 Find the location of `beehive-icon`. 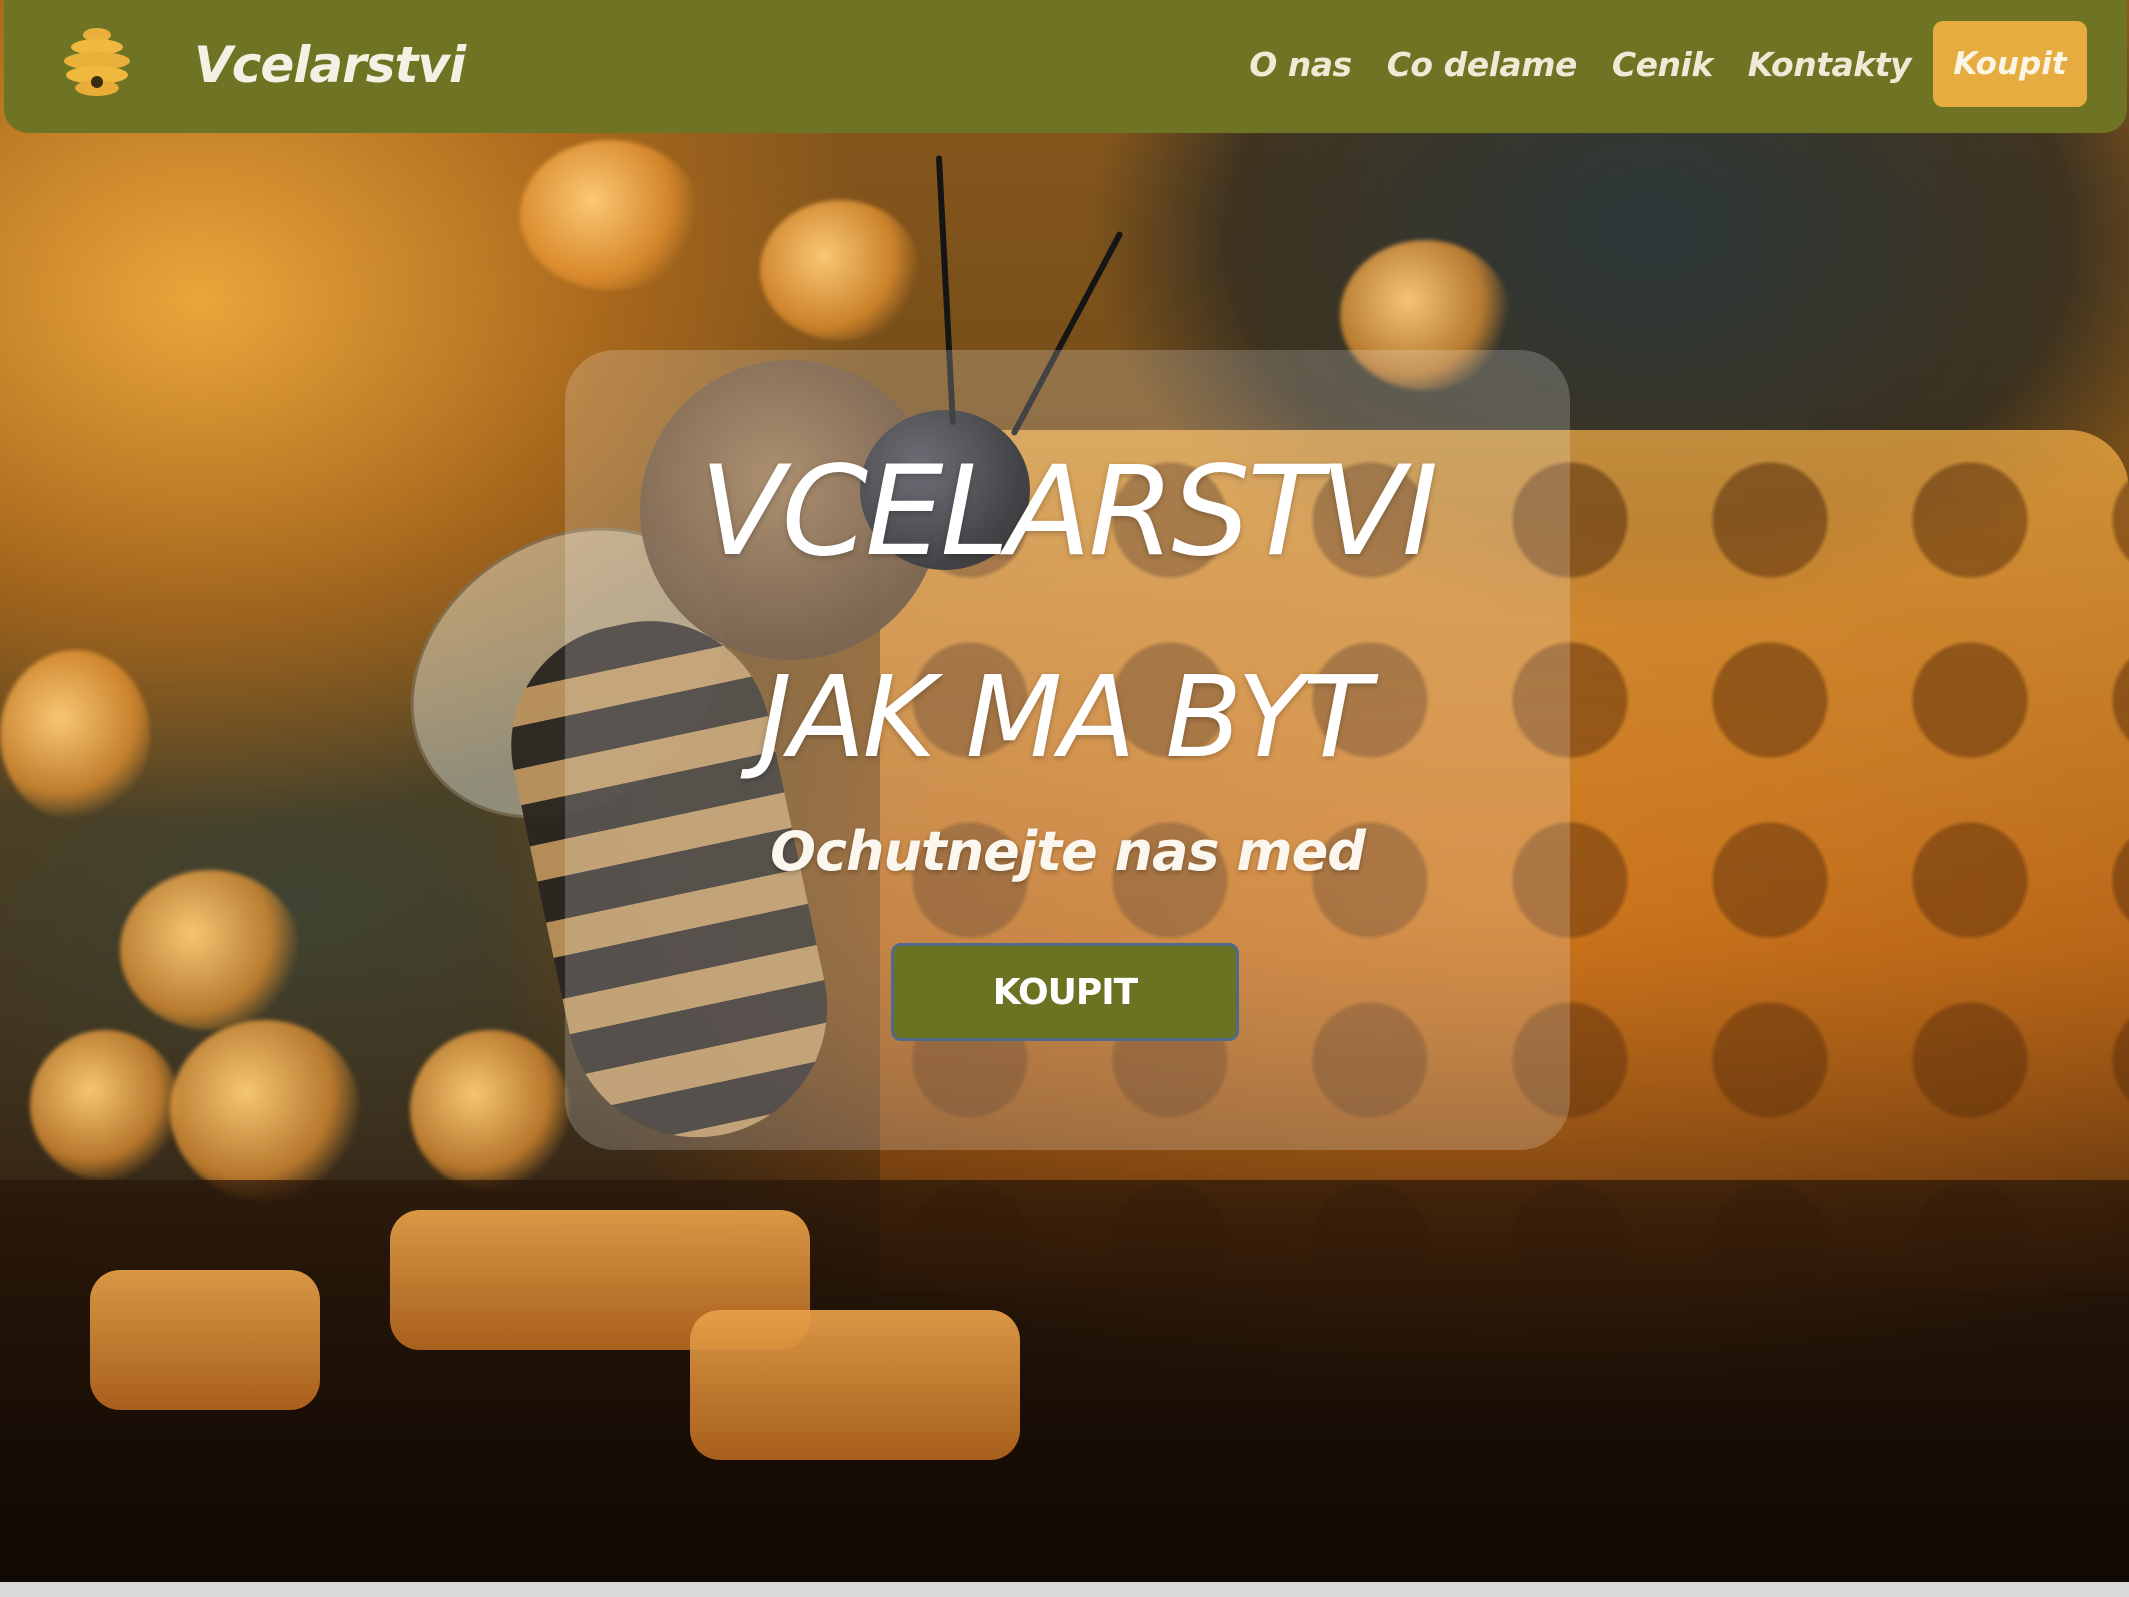

beehive-icon is located at coordinates (97, 63).